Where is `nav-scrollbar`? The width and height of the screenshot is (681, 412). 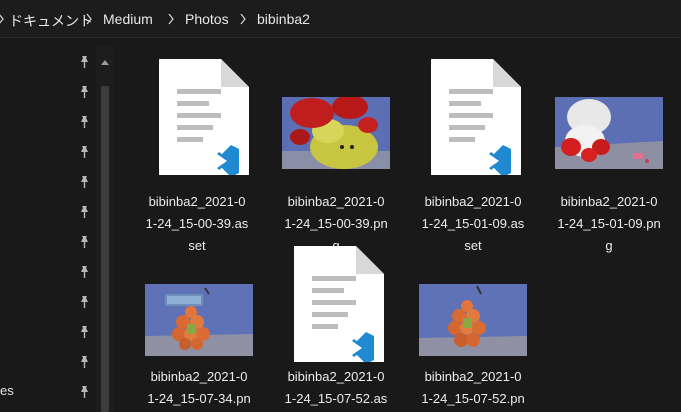 nav-scrollbar is located at coordinates (105, 229).